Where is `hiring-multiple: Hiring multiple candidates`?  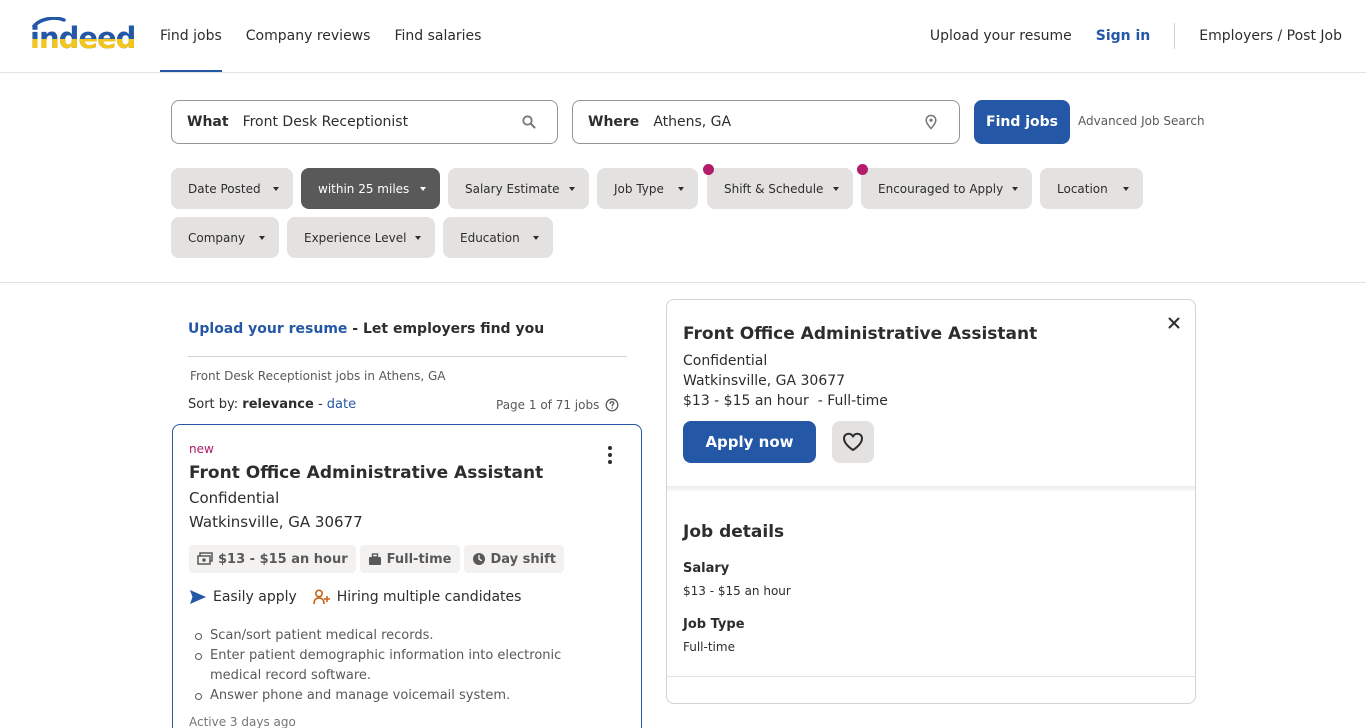
hiring-multiple: Hiring multiple candidates is located at coordinates (417, 597).